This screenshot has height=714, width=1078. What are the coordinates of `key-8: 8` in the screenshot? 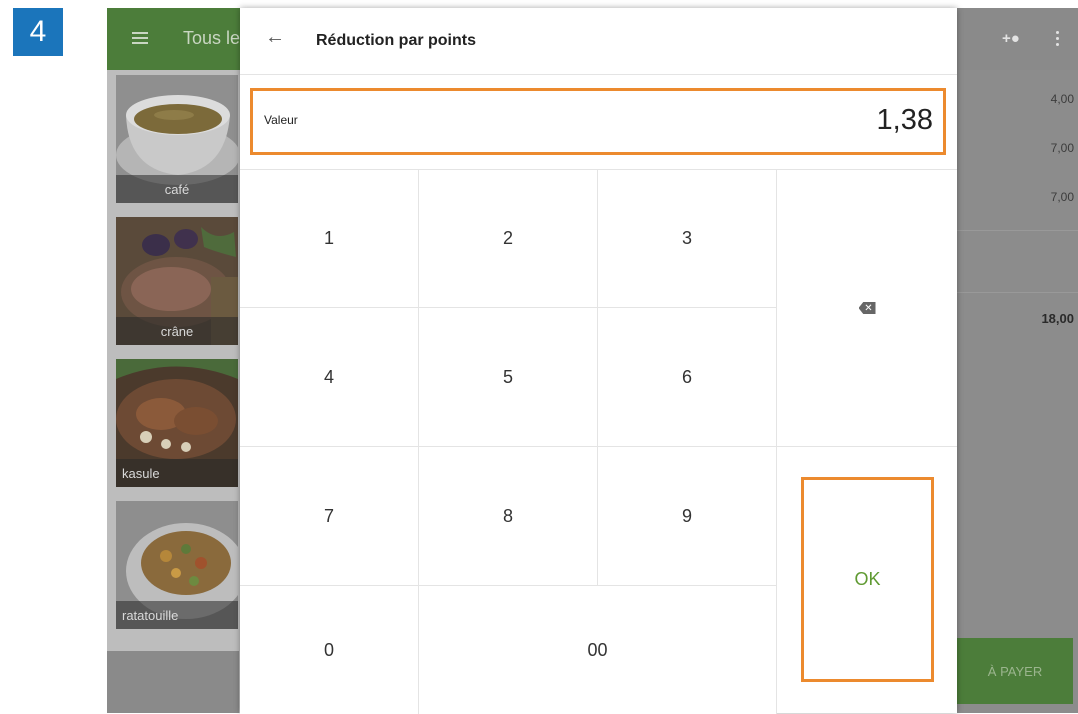 It's located at (508, 516).